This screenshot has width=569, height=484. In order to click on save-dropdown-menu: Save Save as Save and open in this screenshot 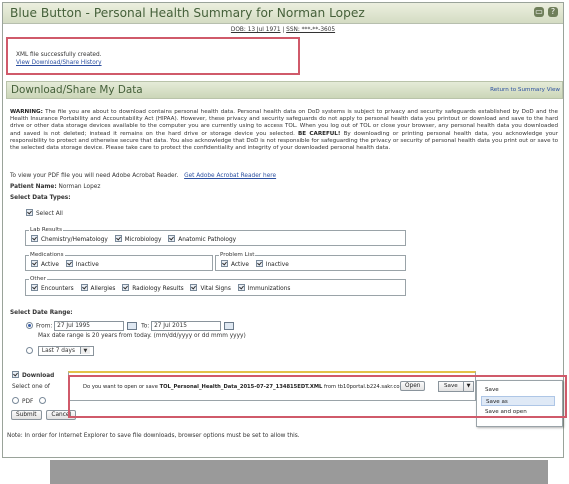, I will do `click(519, 403)`.